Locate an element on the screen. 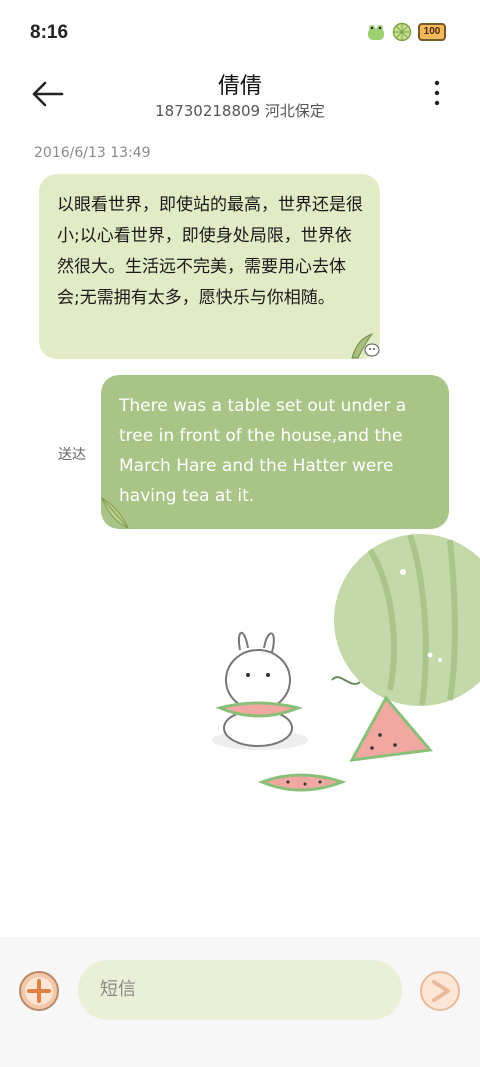 This screenshot has width=480, height=1067. message-composer: 短信 is located at coordinates (240, 1002).